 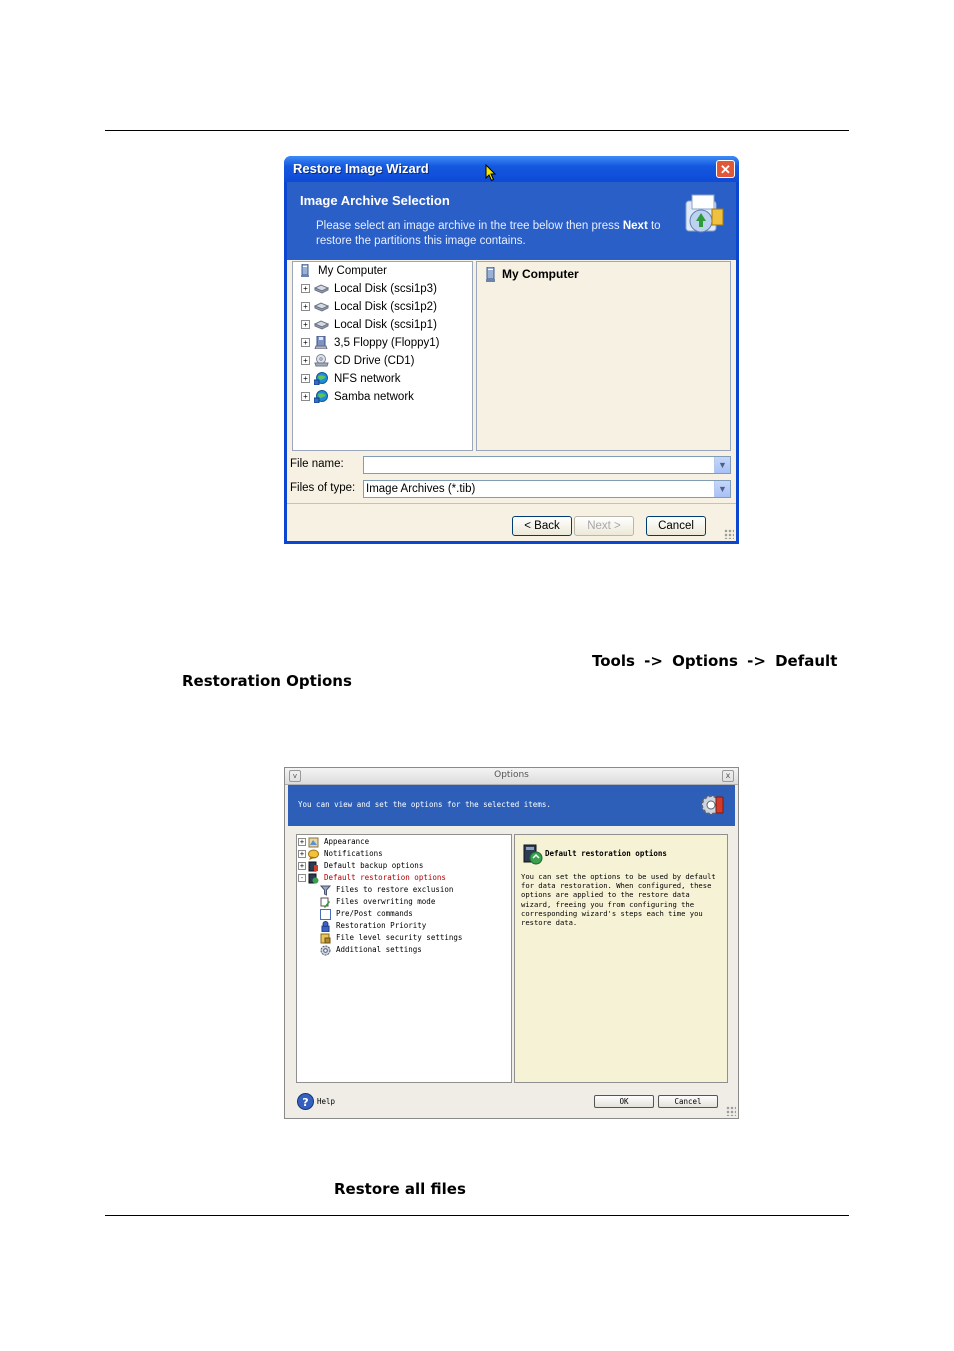 I want to click on options-item-files-to-restore-exclusion: Files to restore exclusion, so click(x=386, y=890).